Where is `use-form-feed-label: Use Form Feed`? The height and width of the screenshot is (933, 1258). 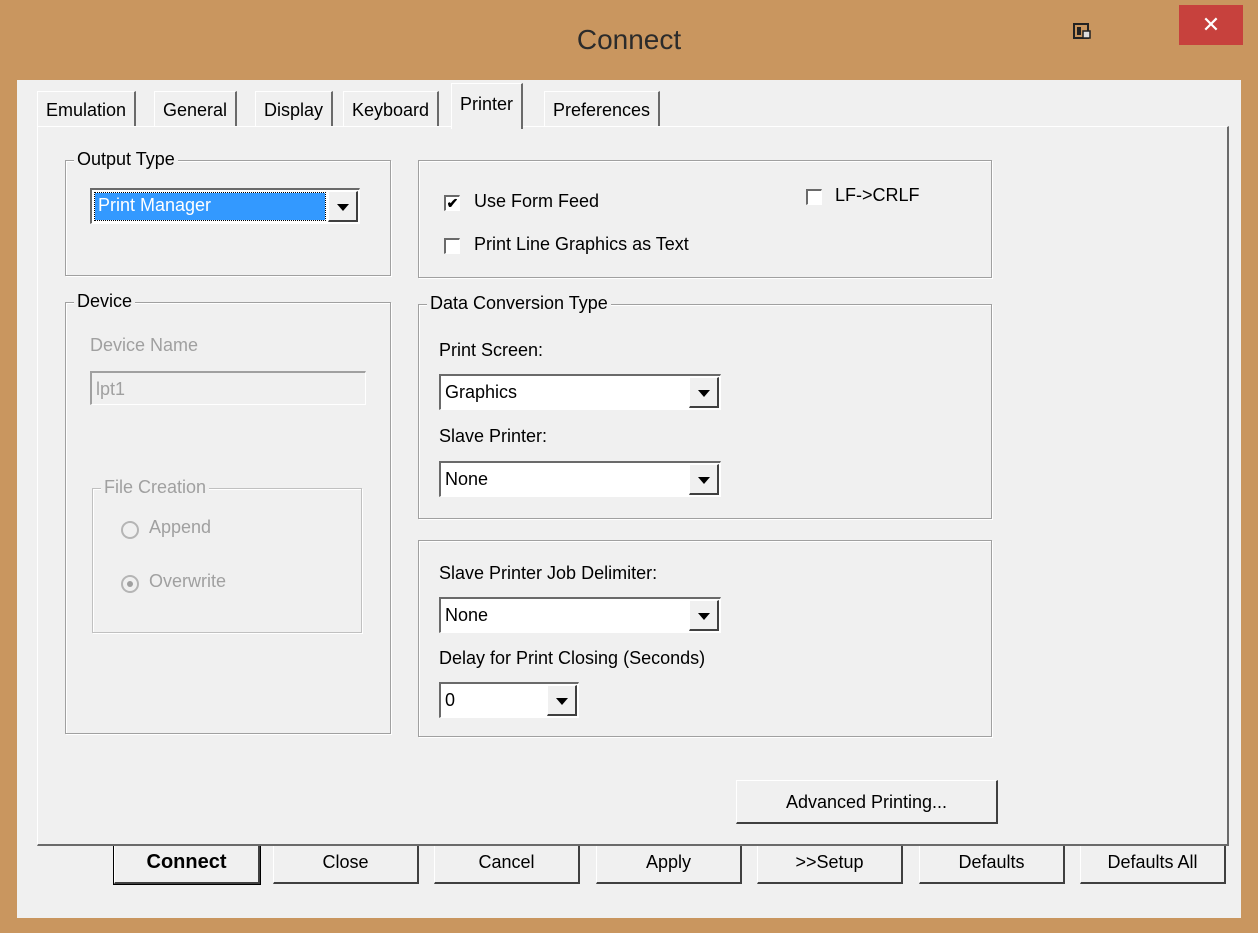 use-form-feed-label: Use Form Feed is located at coordinates (536, 201).